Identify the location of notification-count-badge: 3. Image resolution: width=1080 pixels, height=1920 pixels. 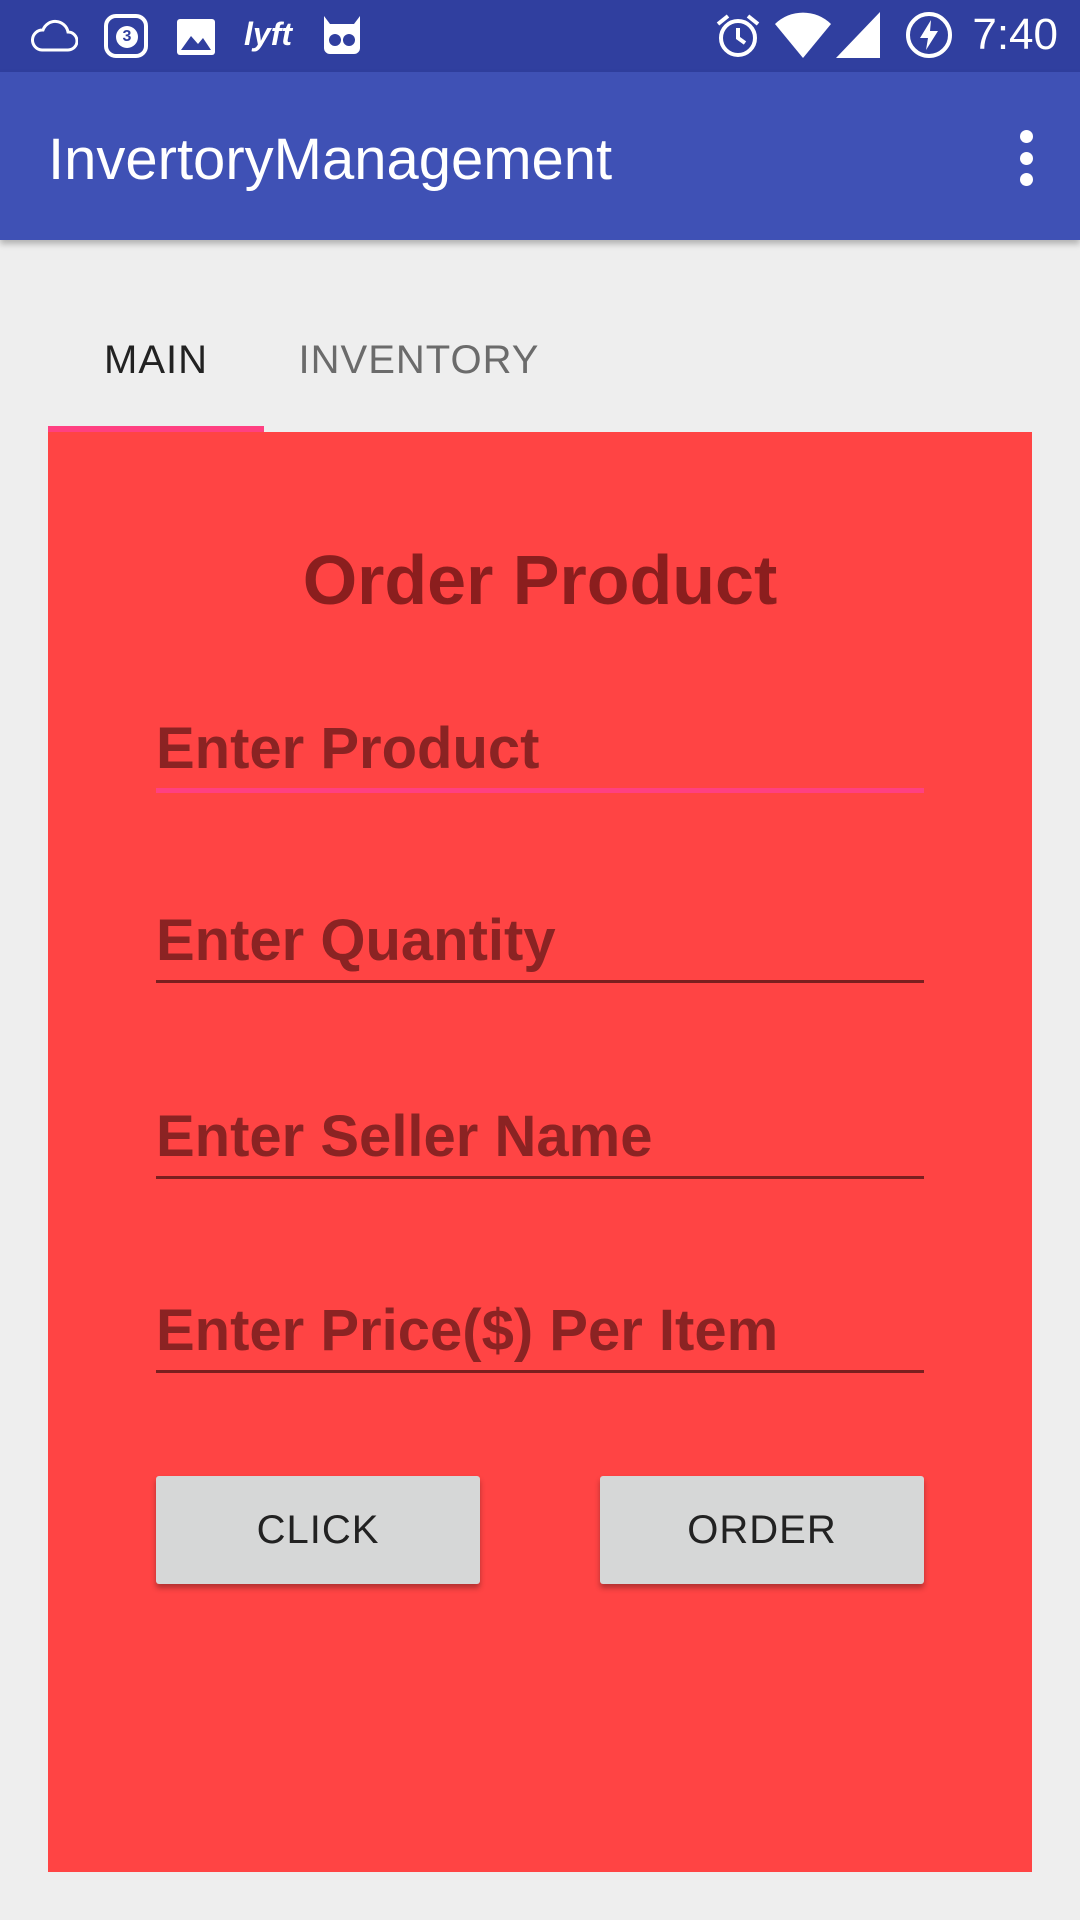
(127, 37).